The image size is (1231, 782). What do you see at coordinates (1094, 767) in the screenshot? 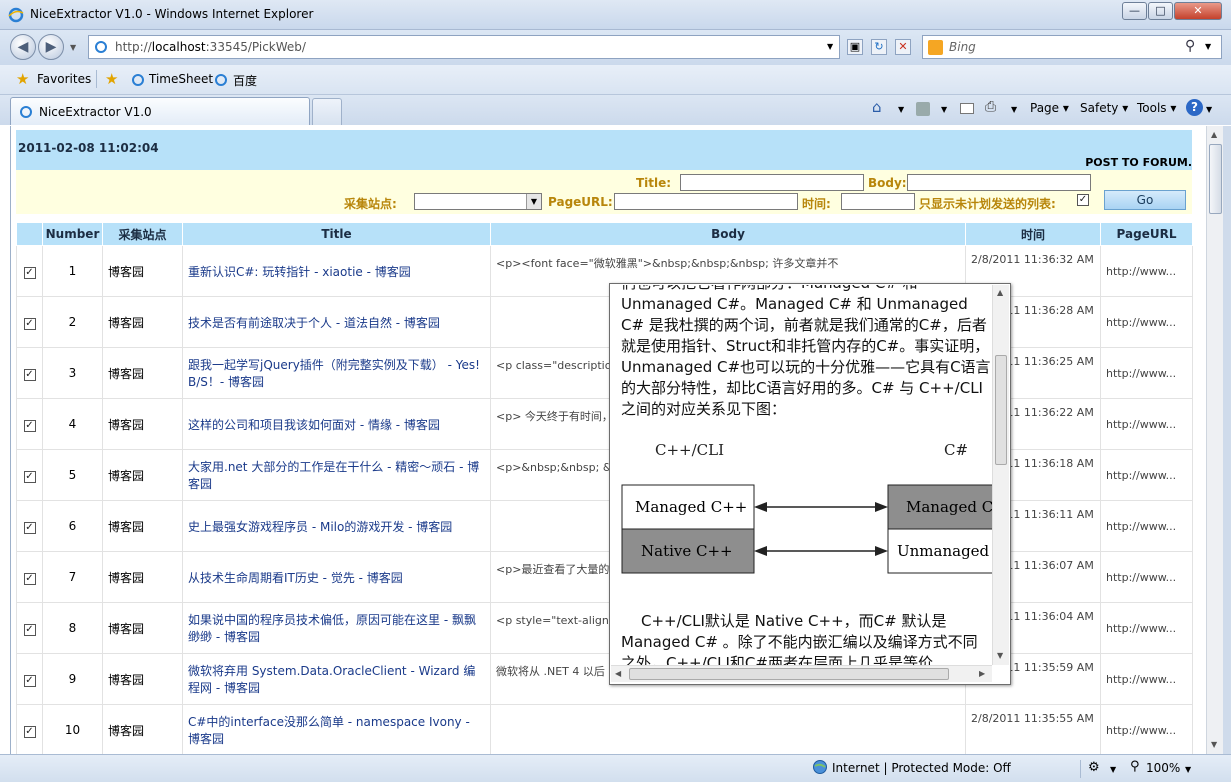
I see `protected-mode-icon: ⚙` at bounding box center [1094, 767].